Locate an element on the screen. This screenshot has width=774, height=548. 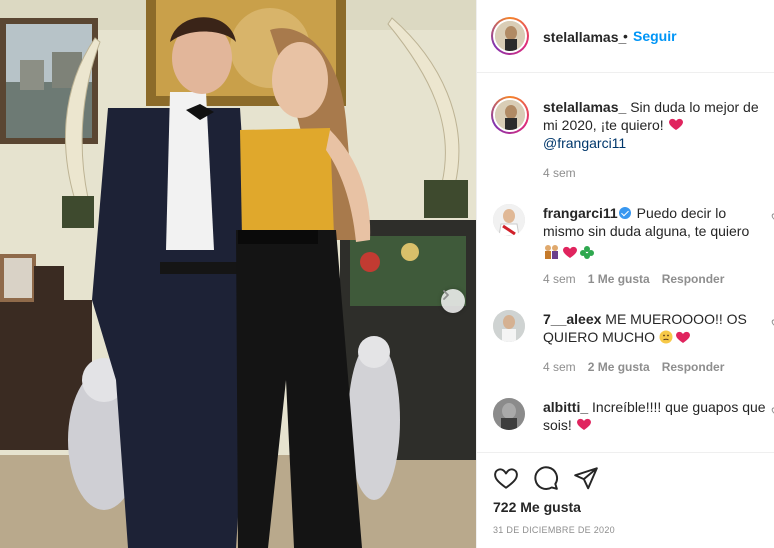
author-avatar-image is located at coordinates (510, 36).